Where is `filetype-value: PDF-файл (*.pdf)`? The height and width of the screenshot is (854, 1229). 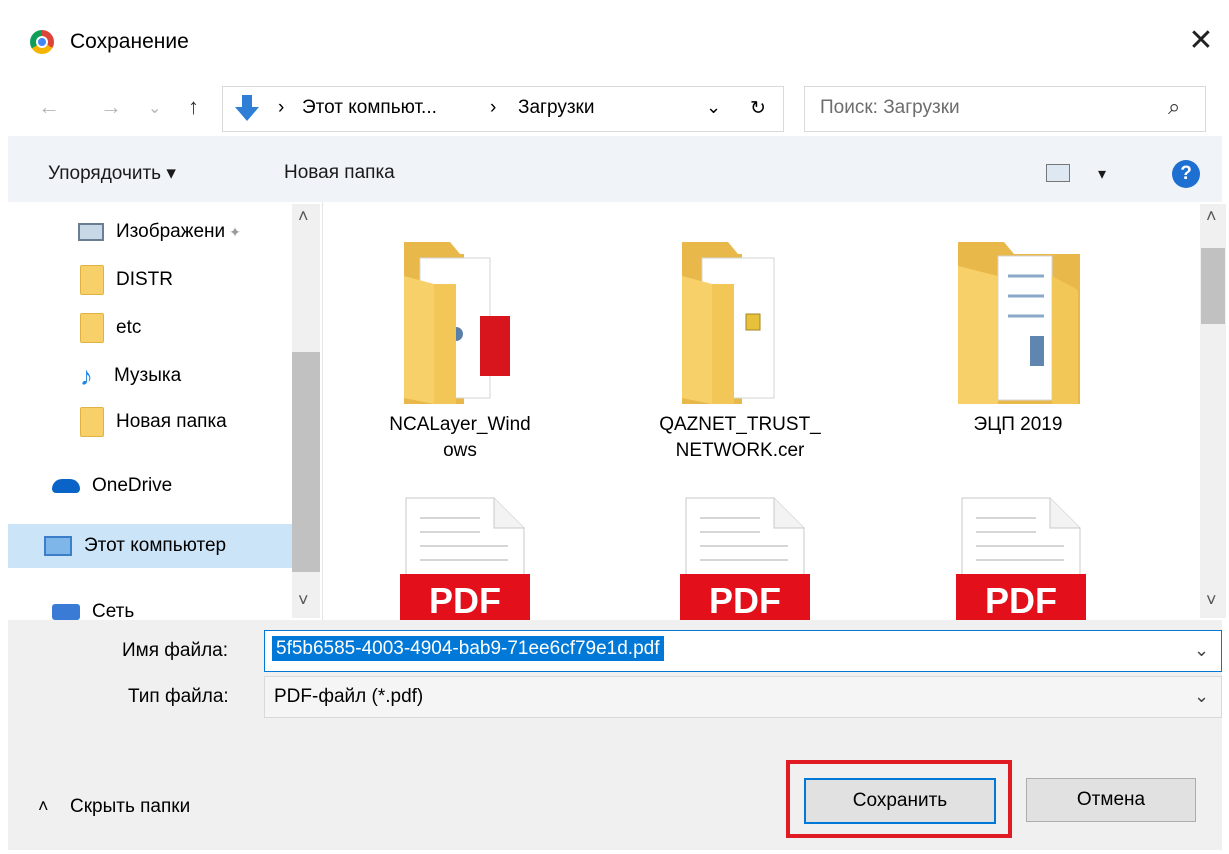
filetype-value: PDF-файл (*.pdf) is located at coordinates (349, 696).